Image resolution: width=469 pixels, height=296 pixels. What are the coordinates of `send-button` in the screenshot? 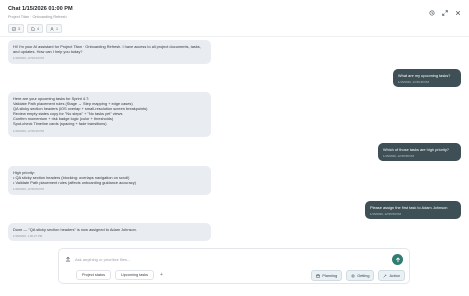 It's located at (397, 259).